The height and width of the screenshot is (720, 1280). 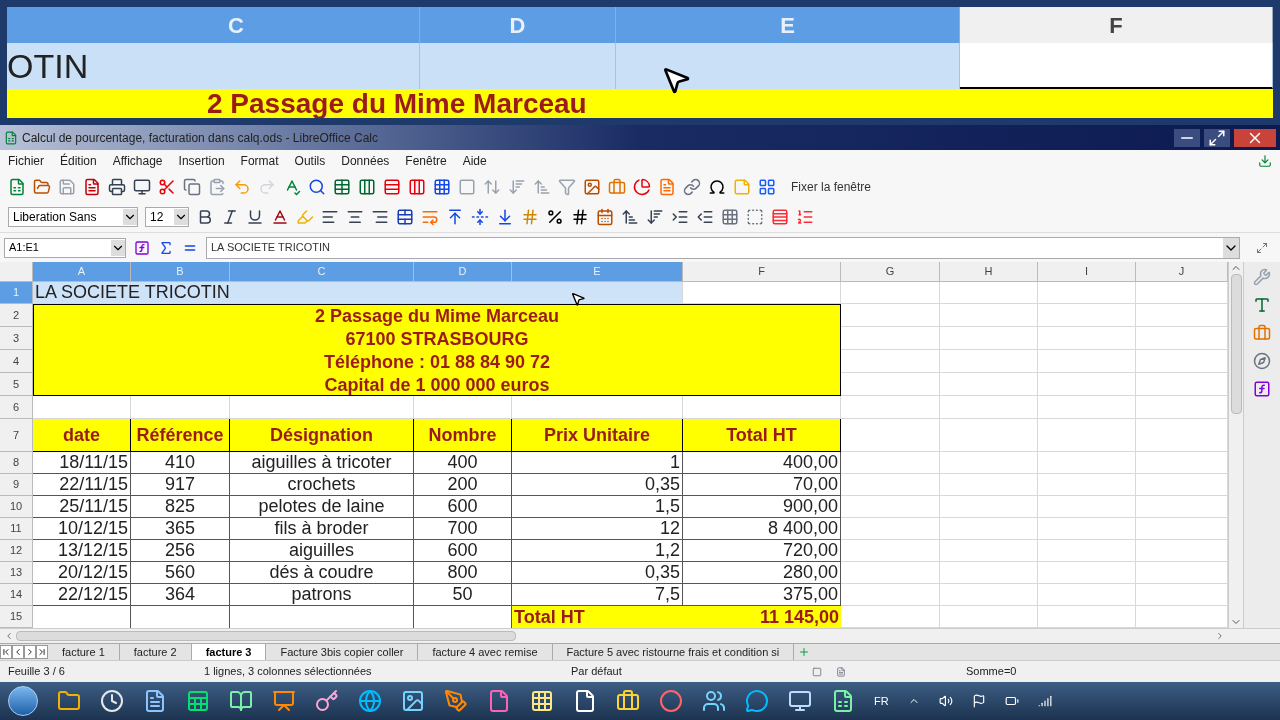 What do you see at coordinates (16, 551) in the screenshot?
I see `row-header: 12` at bounding box center [16, 551].